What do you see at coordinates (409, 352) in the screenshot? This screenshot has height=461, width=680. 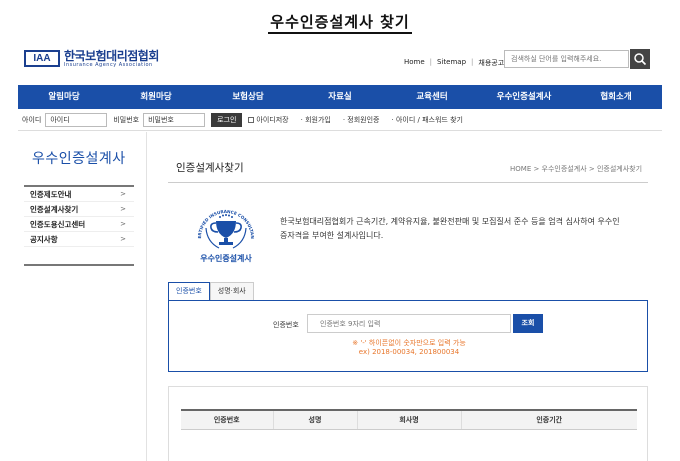 I see `notice-example: ex) 2018-00034, 201800034` at bounding box center [409, 352].